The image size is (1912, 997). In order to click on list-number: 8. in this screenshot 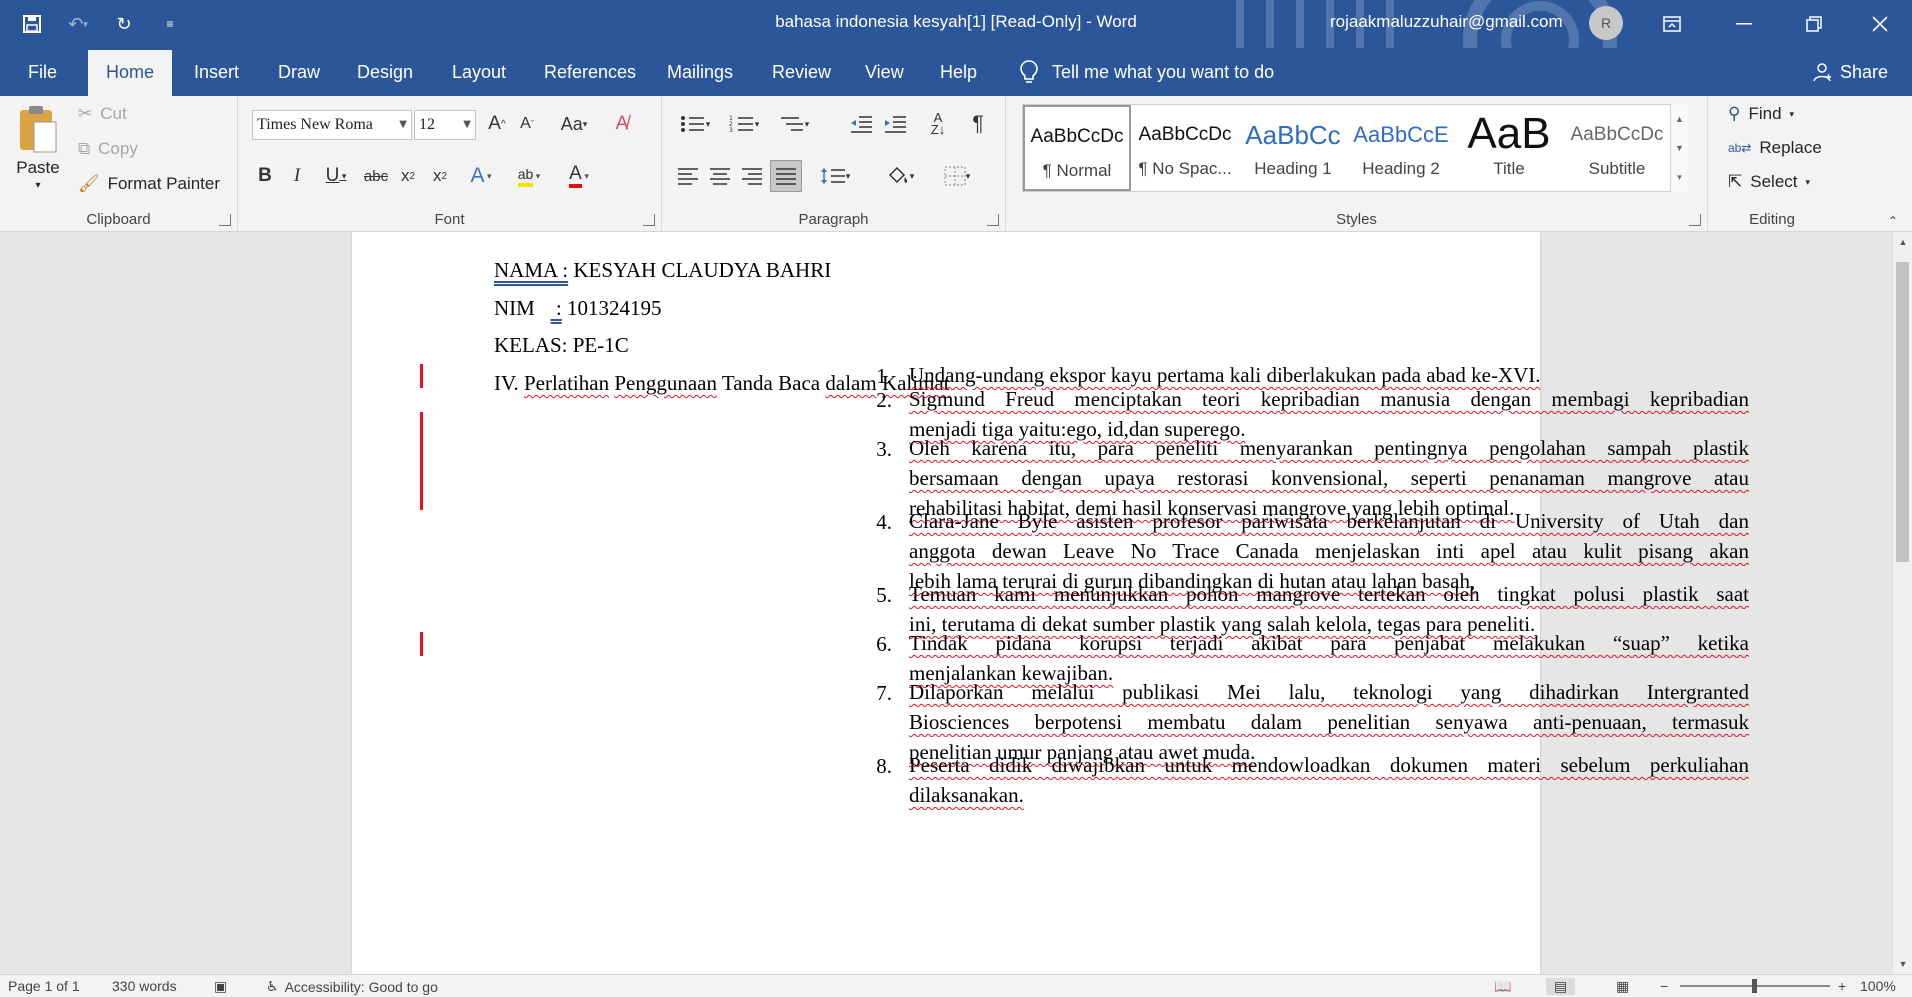, I will do `click(884, 766)`.